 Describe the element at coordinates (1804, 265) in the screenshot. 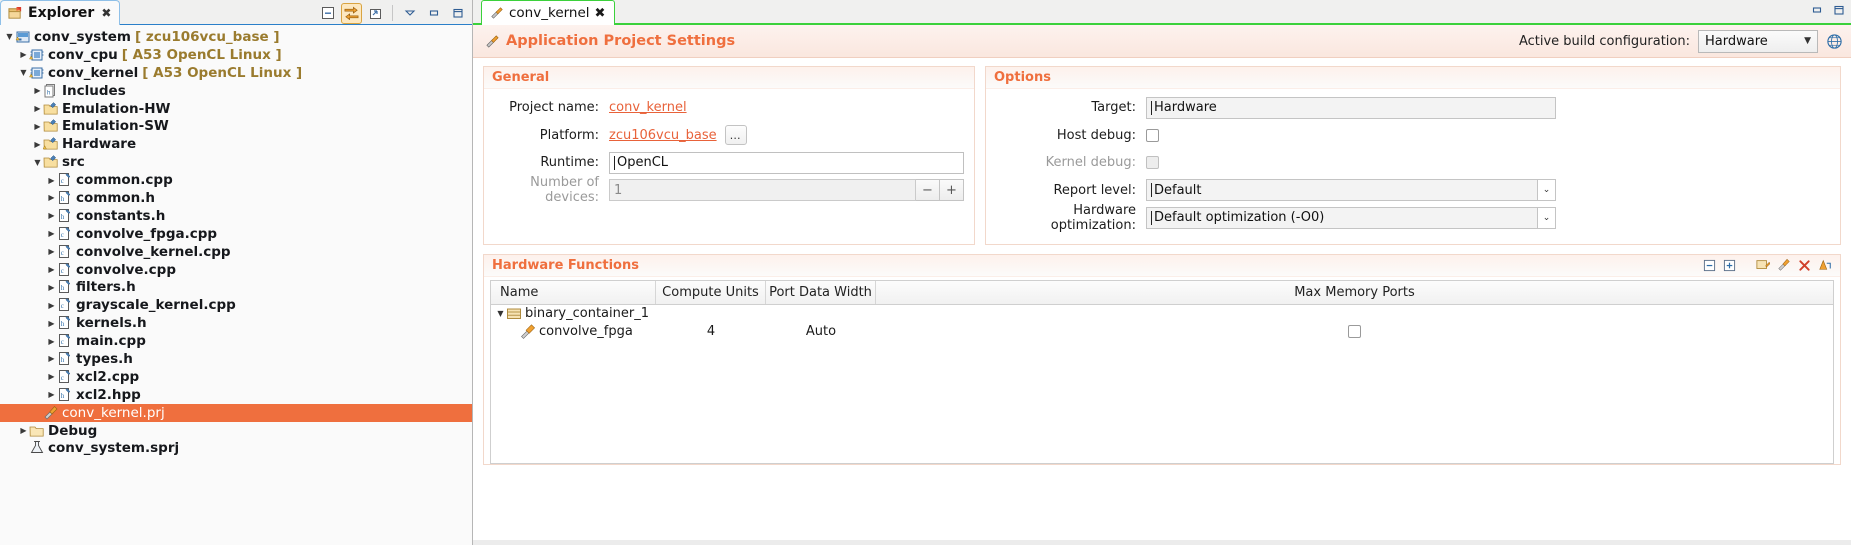

I see `remove-hardware-function-icon` at that location.